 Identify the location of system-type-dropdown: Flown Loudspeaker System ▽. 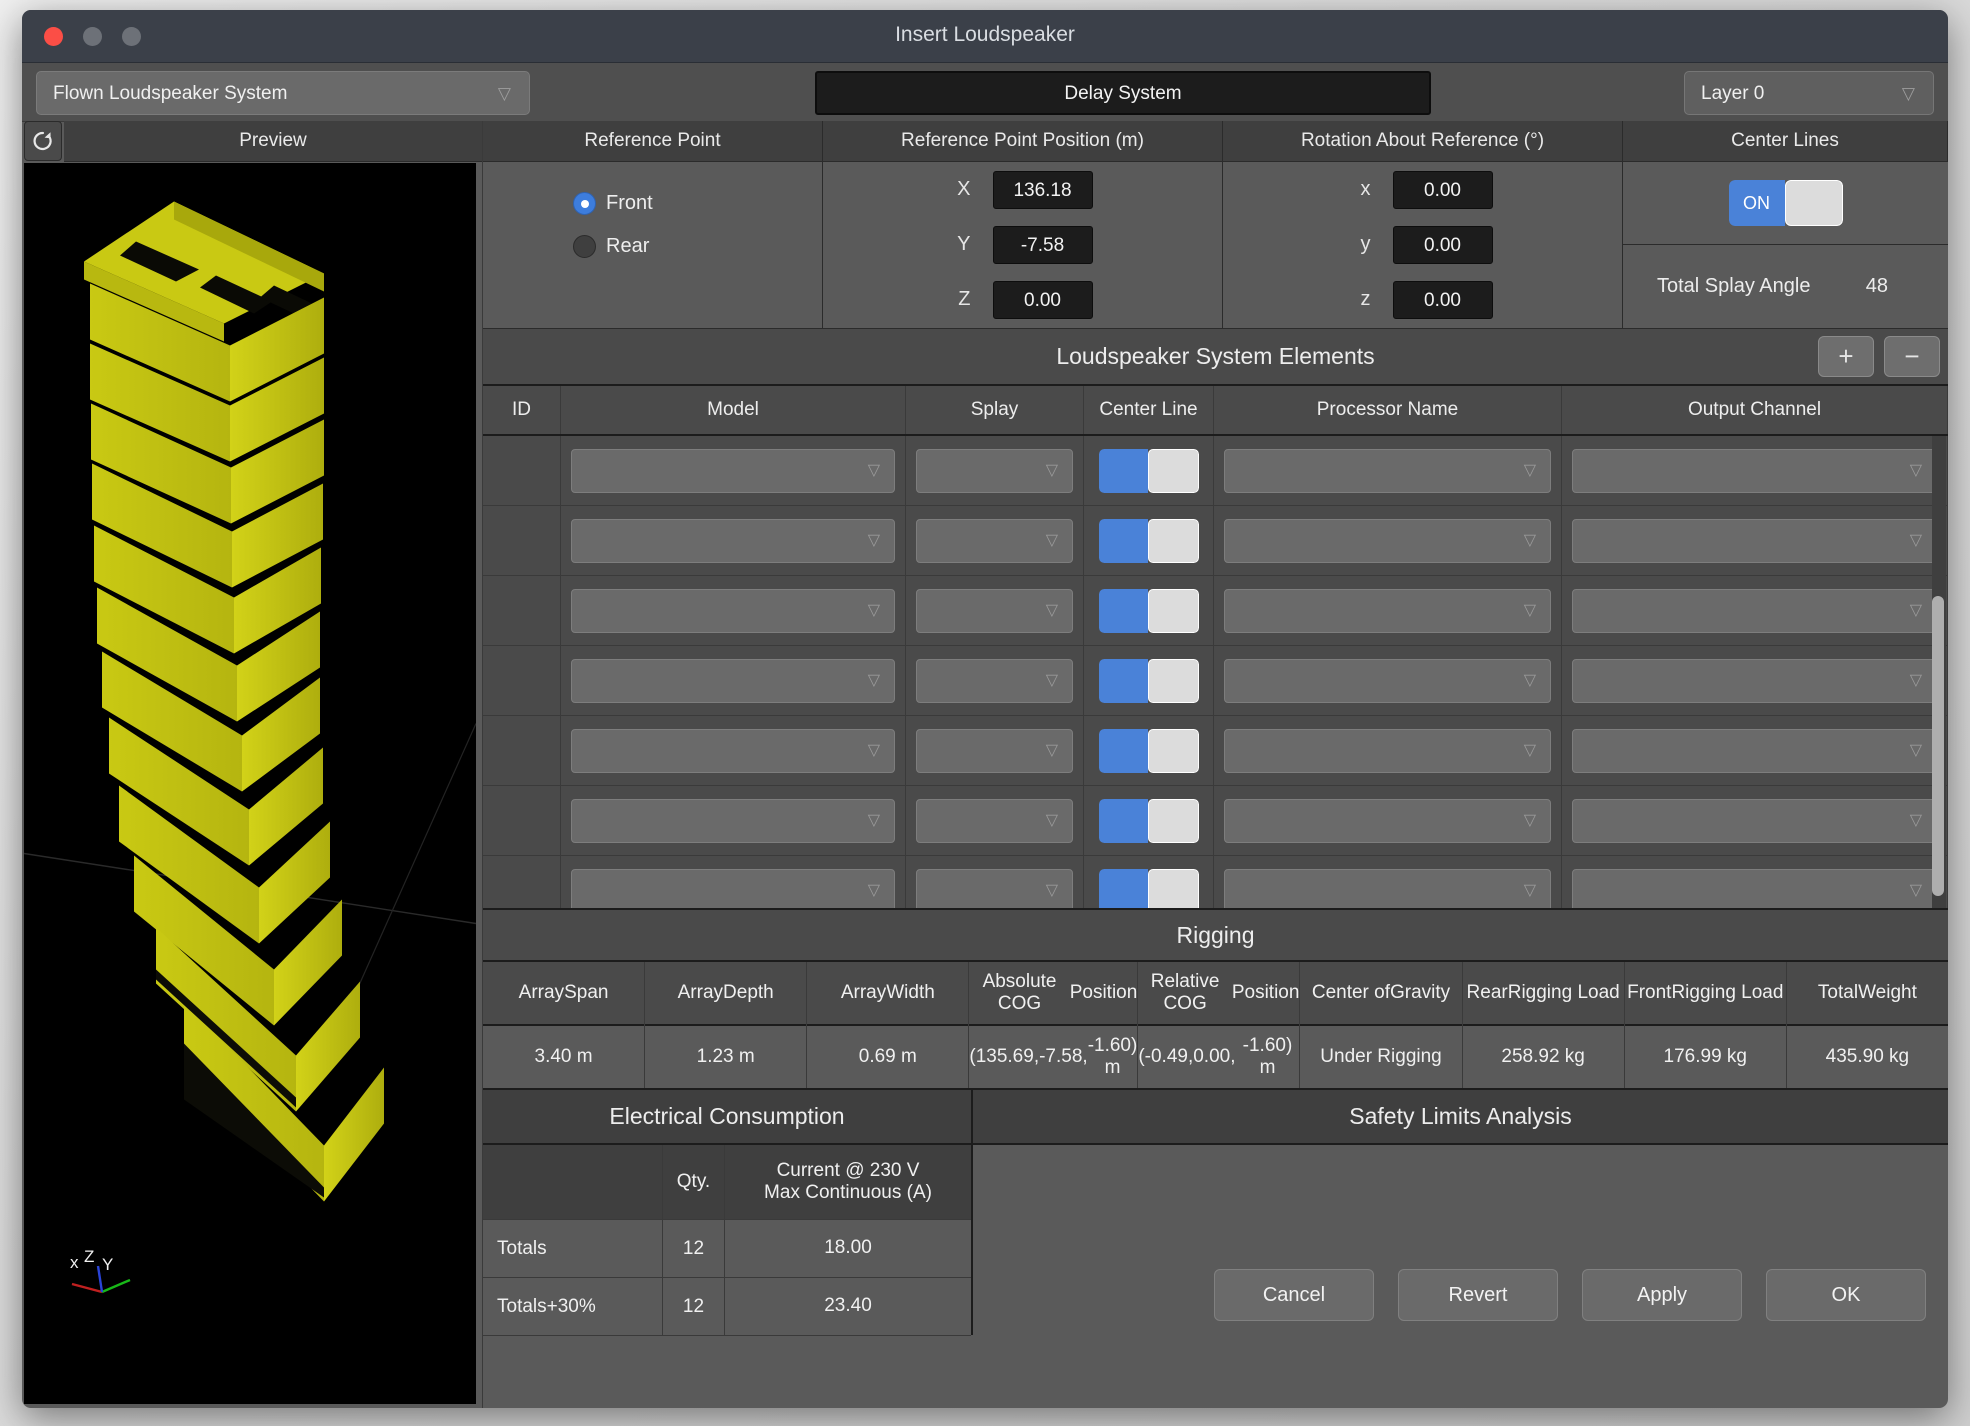
(283, 93).